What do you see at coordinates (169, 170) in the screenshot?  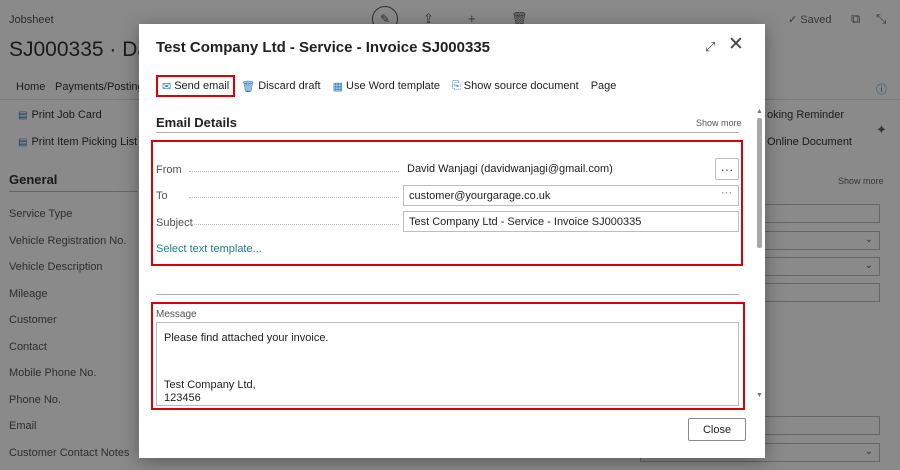 I see `from-label: From` at bounding box center [169, 170].